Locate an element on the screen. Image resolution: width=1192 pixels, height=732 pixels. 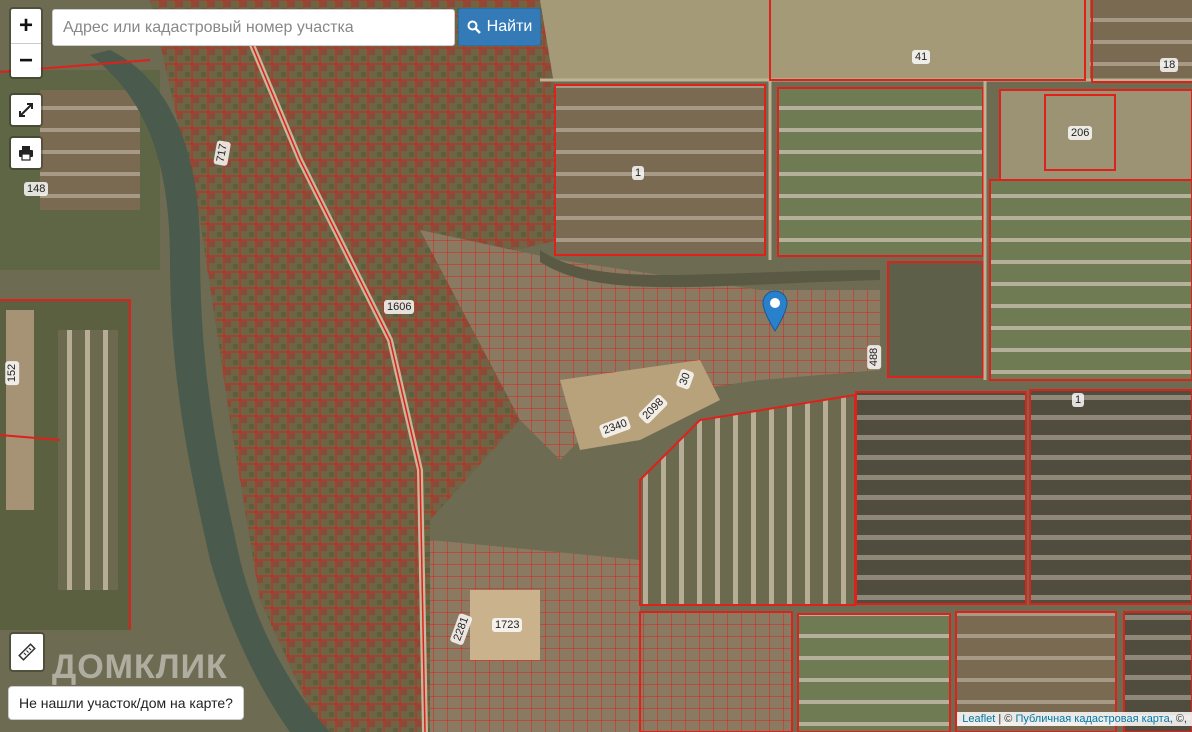
measure-button is located at coordinates (27, 652).